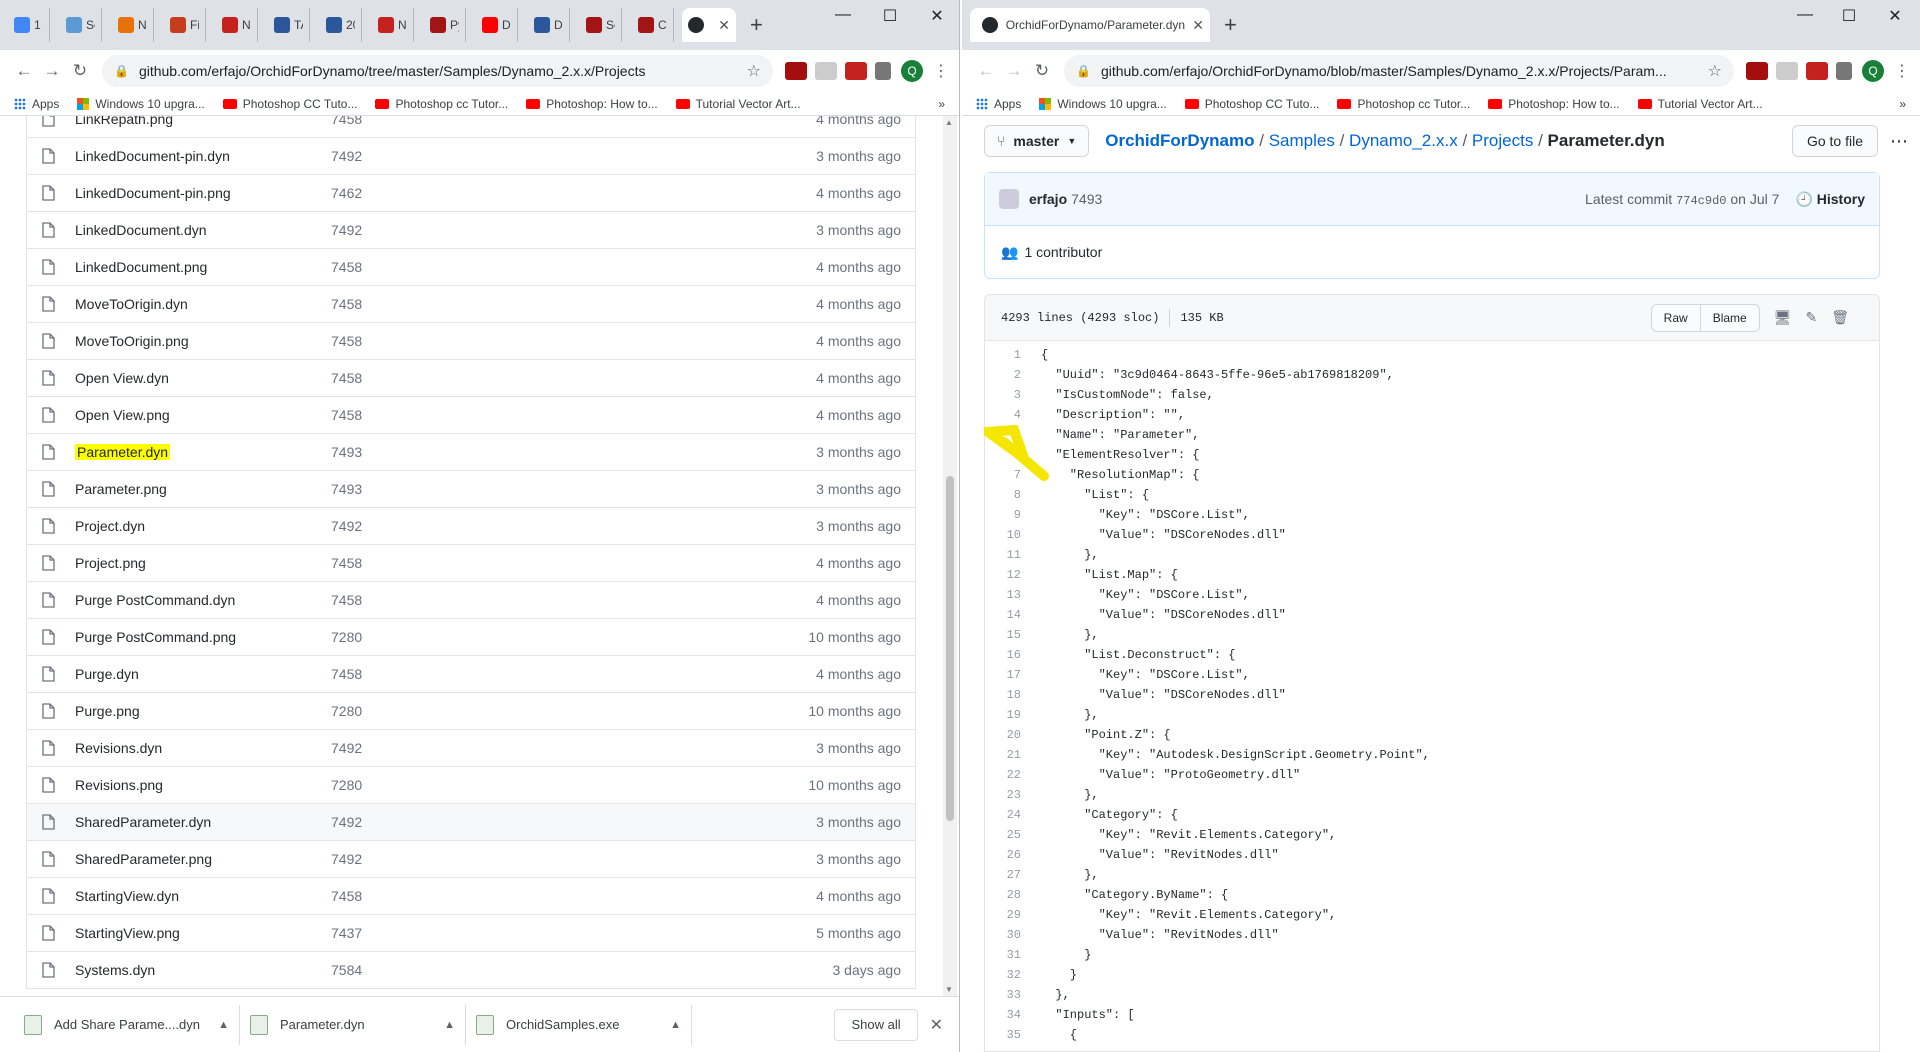 This screenshot has width=1920, height=1052. Describe the element at coordinates (185, 25) in the screenshot. I see `tab-3: Fi` at that location.